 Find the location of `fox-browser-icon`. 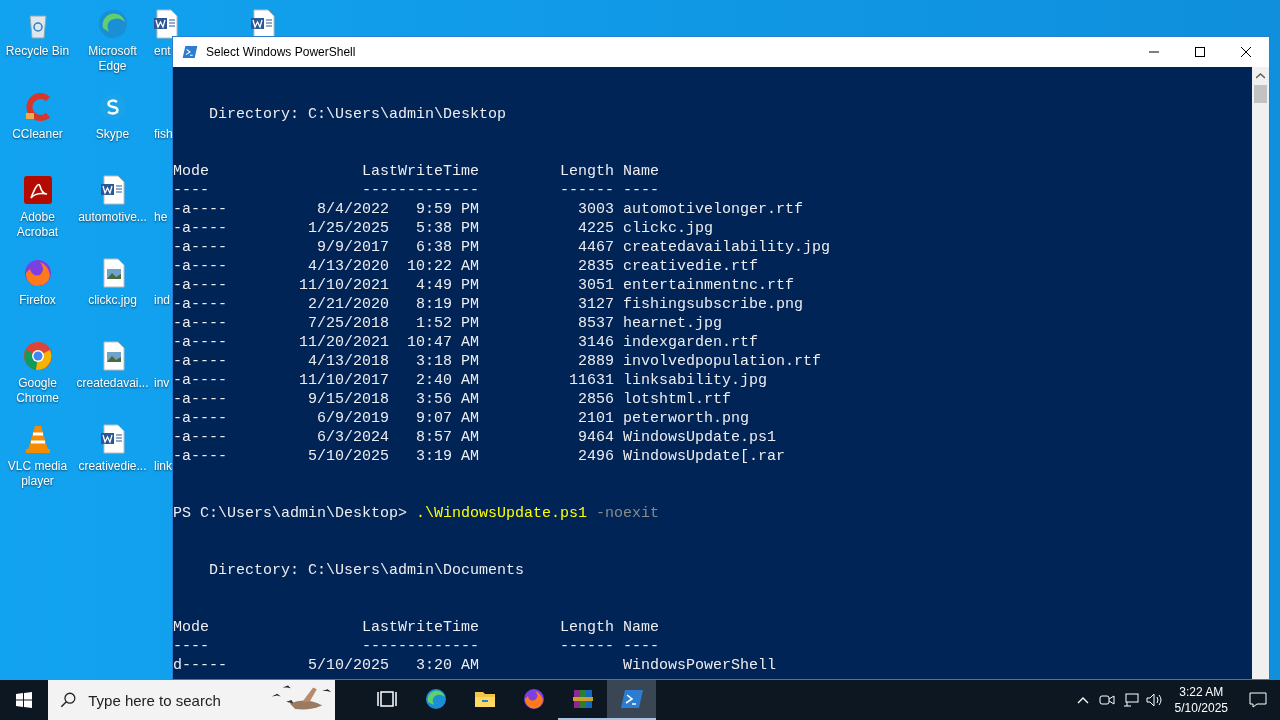

fox-browser-icon is located at coordinates (533, 699).